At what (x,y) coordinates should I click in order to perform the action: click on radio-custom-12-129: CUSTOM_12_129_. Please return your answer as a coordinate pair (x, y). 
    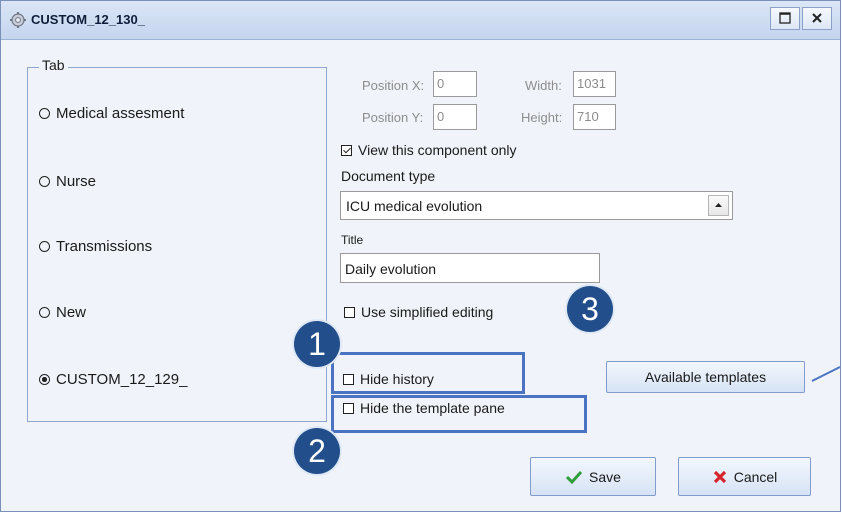
    Looking at the image, I should click on (113, 379).